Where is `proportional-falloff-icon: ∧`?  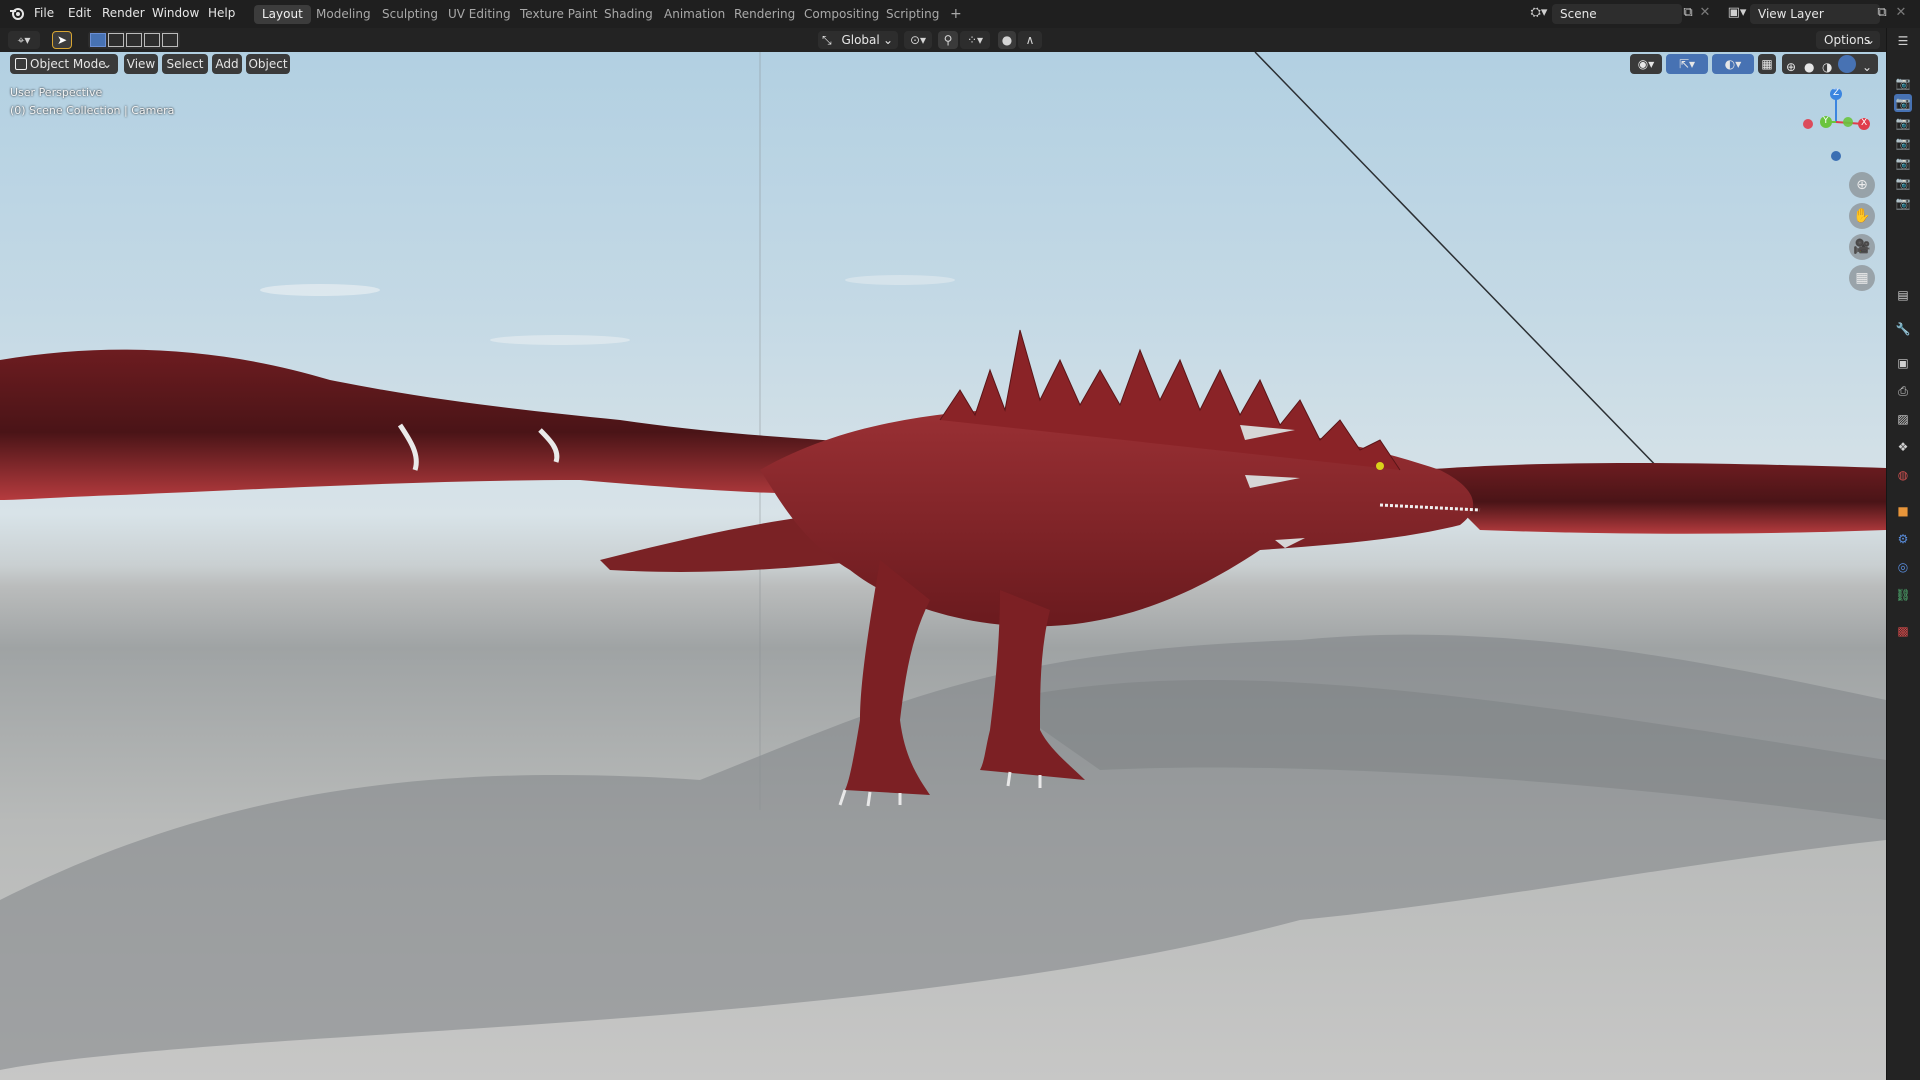 proportional-falloff-icon: ∧ is located at coordinates (1030, 40).